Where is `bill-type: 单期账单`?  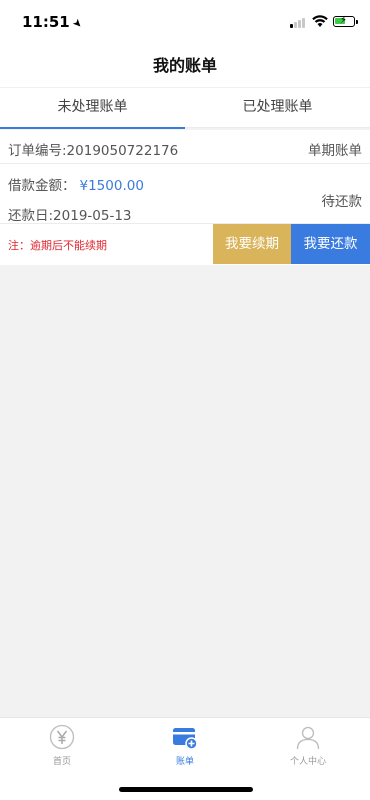
bill-type: 单期账单 is located at coordinates (335, 151).